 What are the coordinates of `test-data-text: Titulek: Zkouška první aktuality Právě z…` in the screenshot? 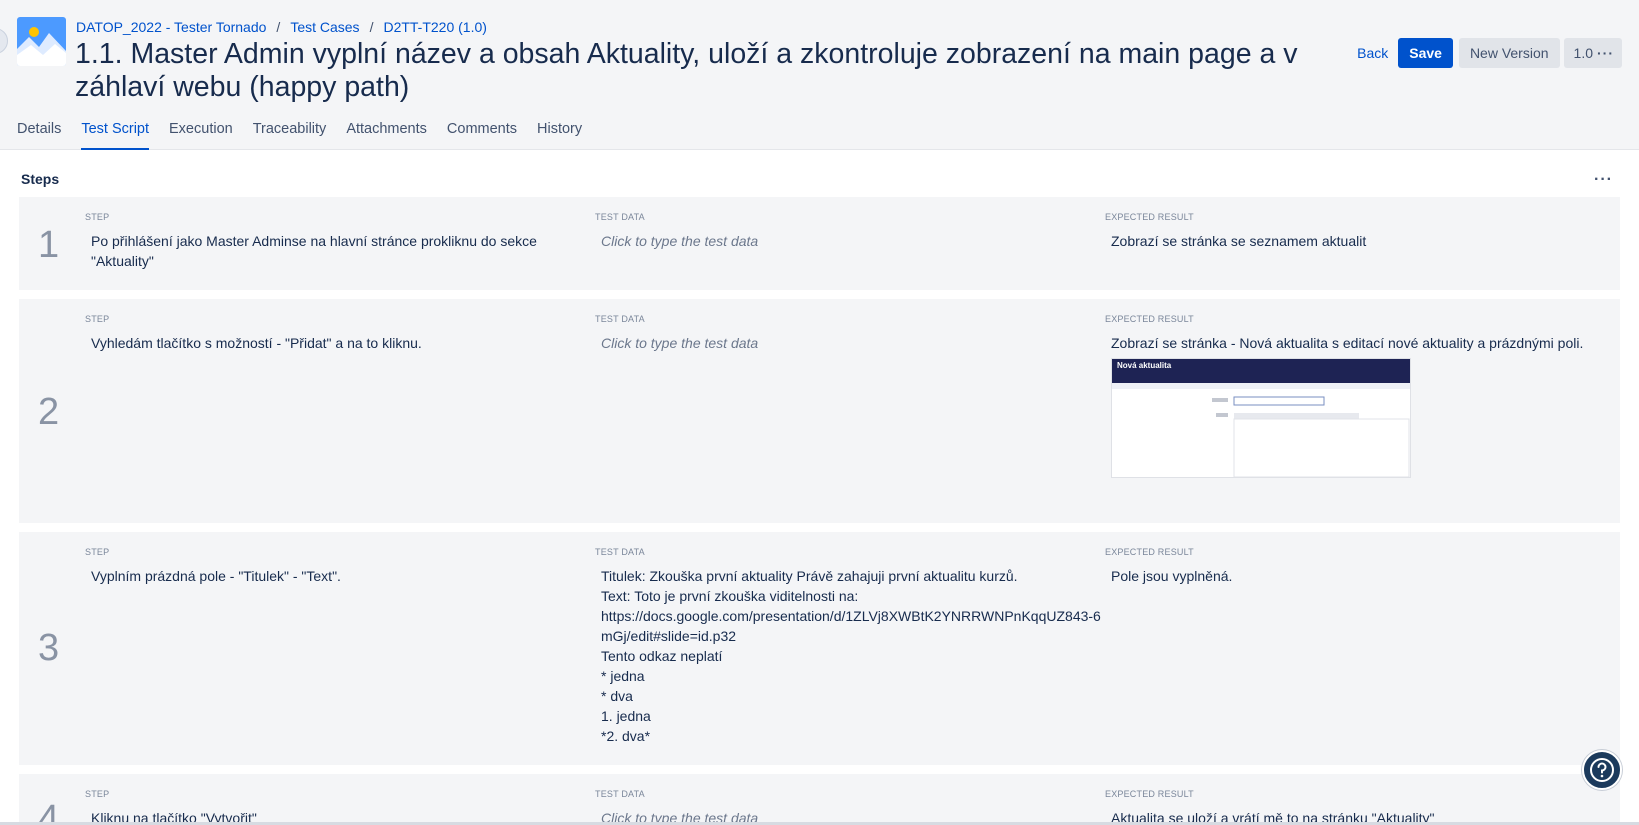 It's located at (851, 656).